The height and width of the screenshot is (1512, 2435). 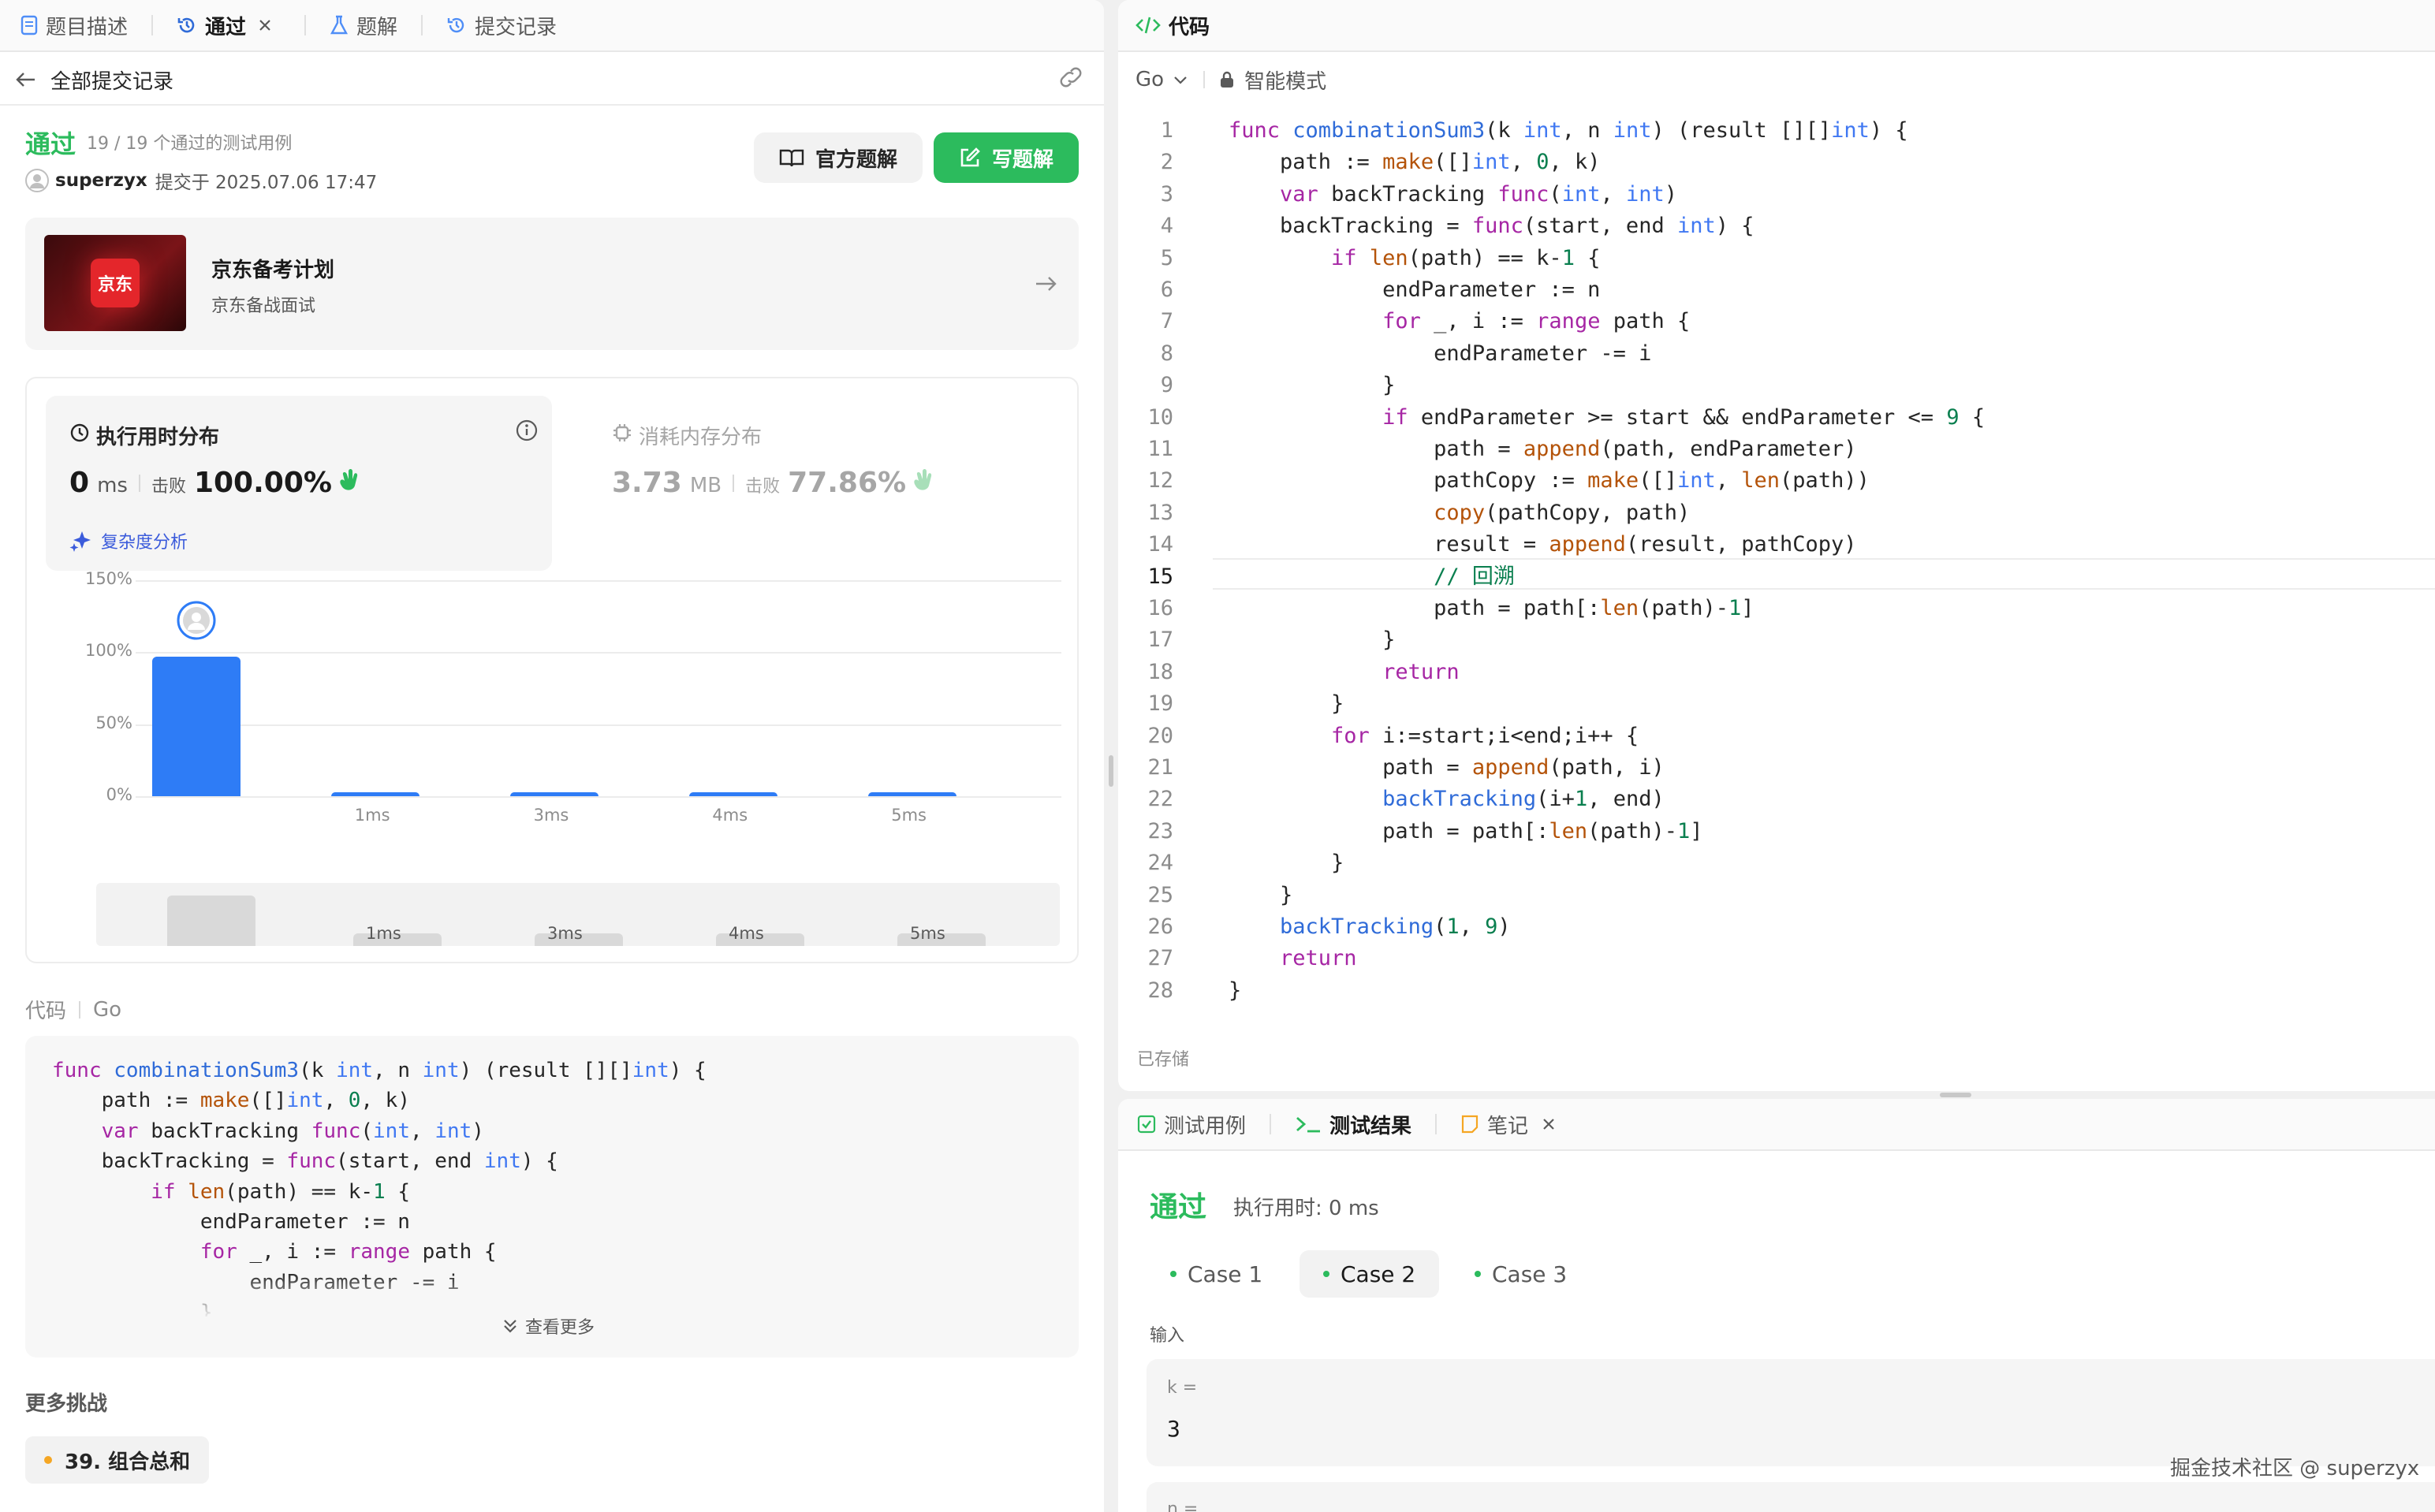 What do you see at coordinates (1166, 322) in the screenshot?
I see `line-number: 7` at bounding box center [1166, 322].